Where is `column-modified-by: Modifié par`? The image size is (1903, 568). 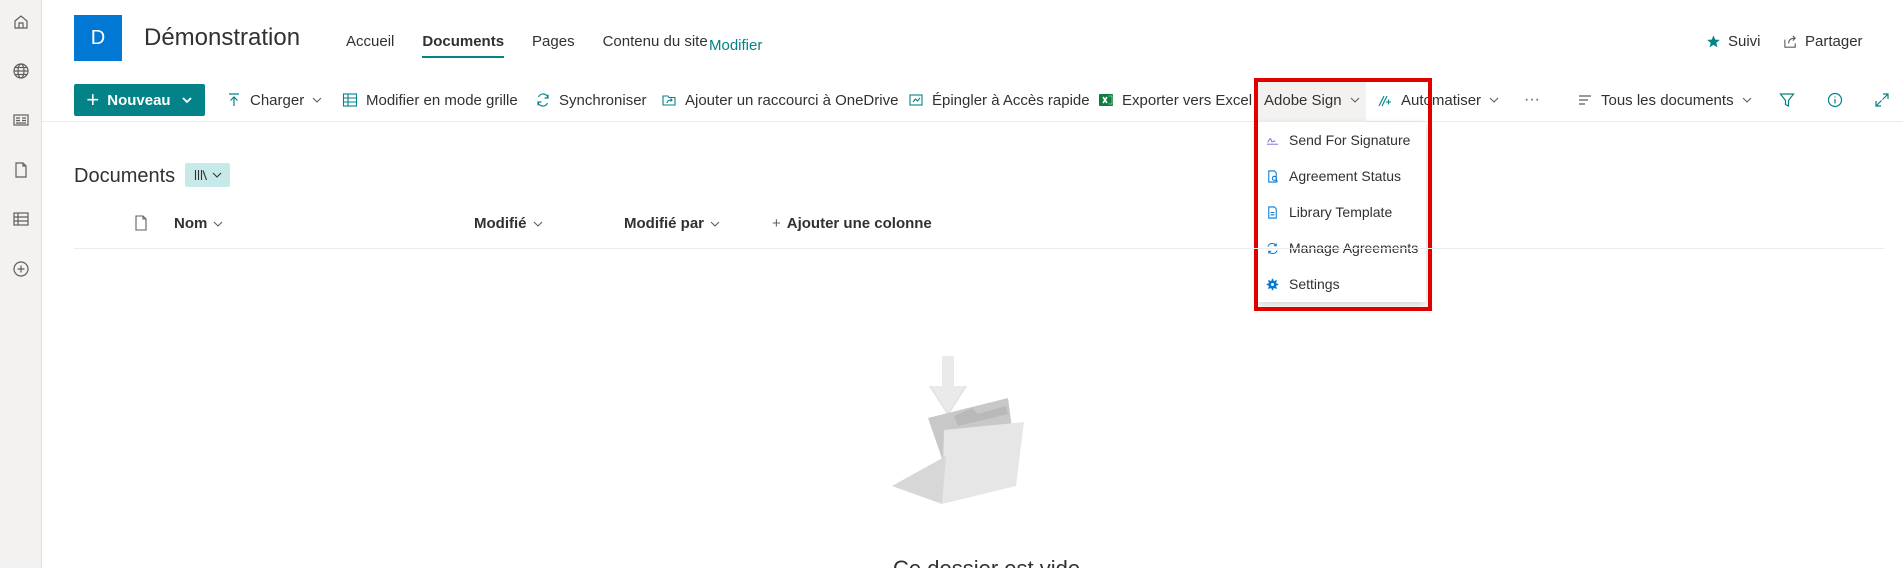
column-modified-by: Modifié par is located at coordinates (672, 223).